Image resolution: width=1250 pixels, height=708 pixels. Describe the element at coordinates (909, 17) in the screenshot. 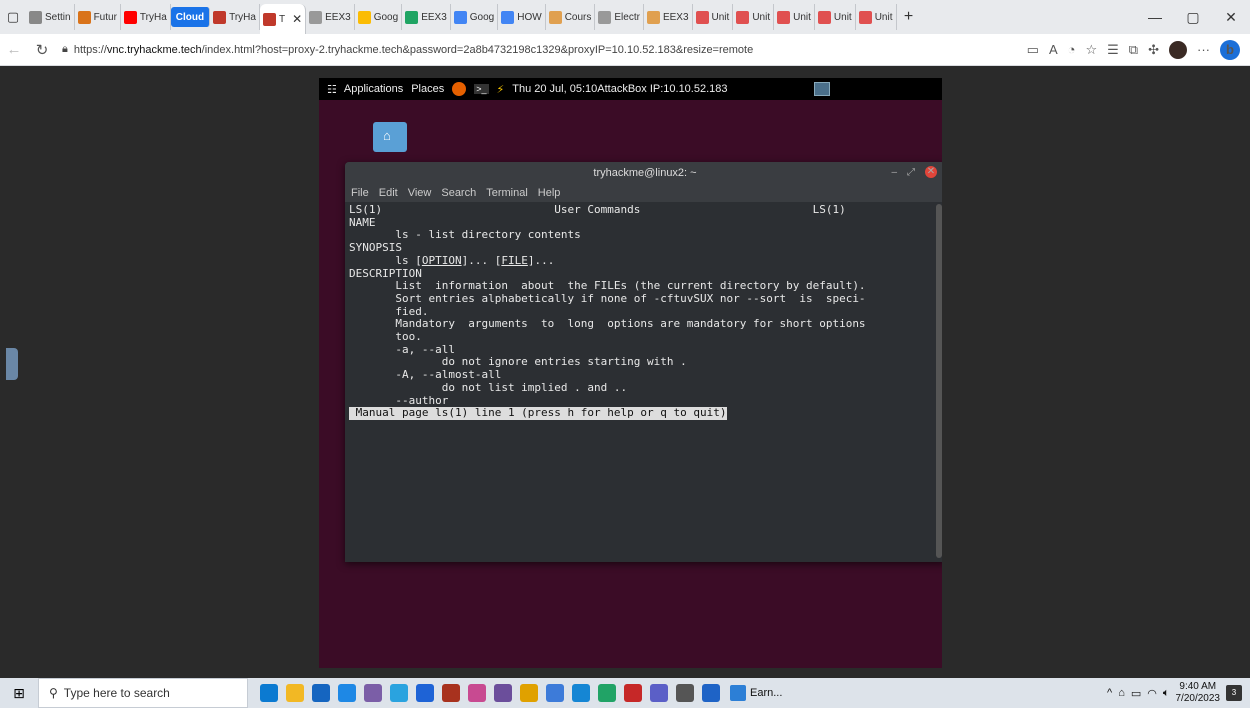

I see `new-tab-button: +` at that location.